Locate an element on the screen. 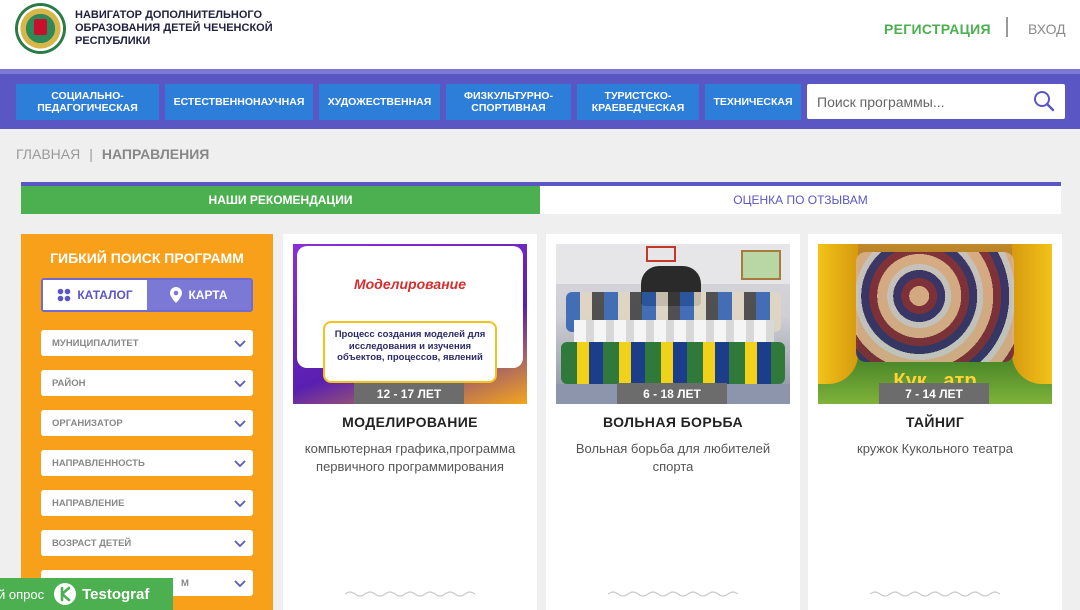 The height and width of the screenshot is (610, 1080). nav-tourism: ТУРИСТСКО-КРАЕВЕДЧЕСКАЯ is located at coordinates (638, 102).